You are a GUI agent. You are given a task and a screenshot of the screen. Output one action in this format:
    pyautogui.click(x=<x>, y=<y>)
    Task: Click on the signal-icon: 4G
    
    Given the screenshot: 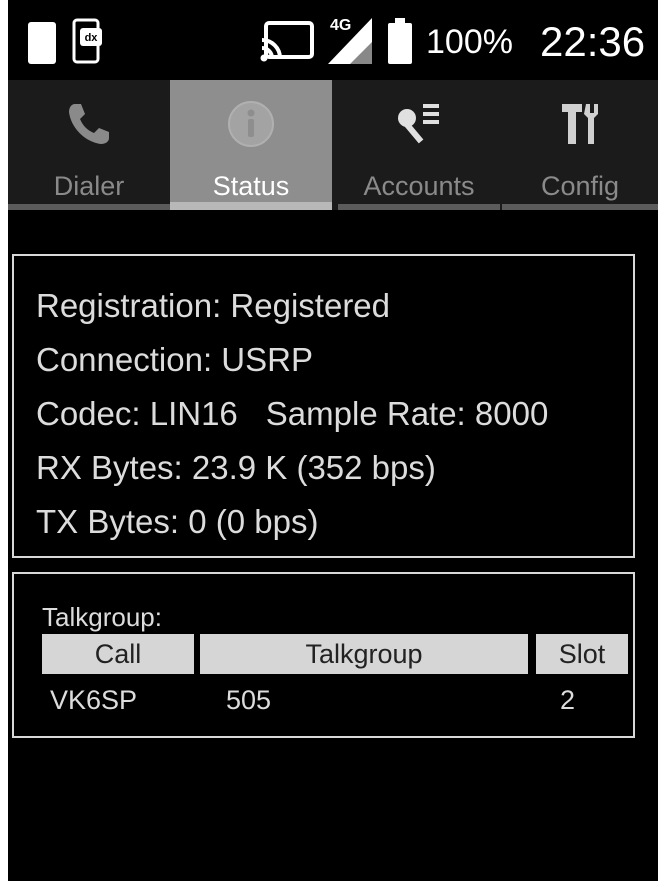 What is the action you would take?
    pyautogui.click(x=350, y=40)
    